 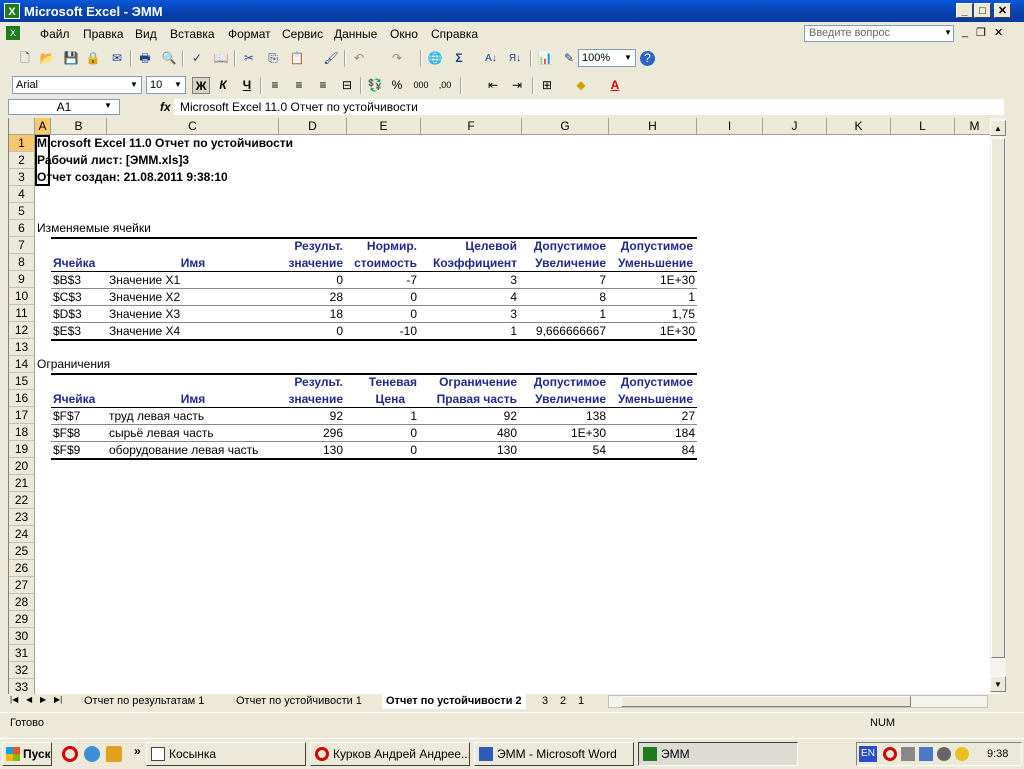 I want to click on table-cell: Значение X2, so click(x=144, y=297).